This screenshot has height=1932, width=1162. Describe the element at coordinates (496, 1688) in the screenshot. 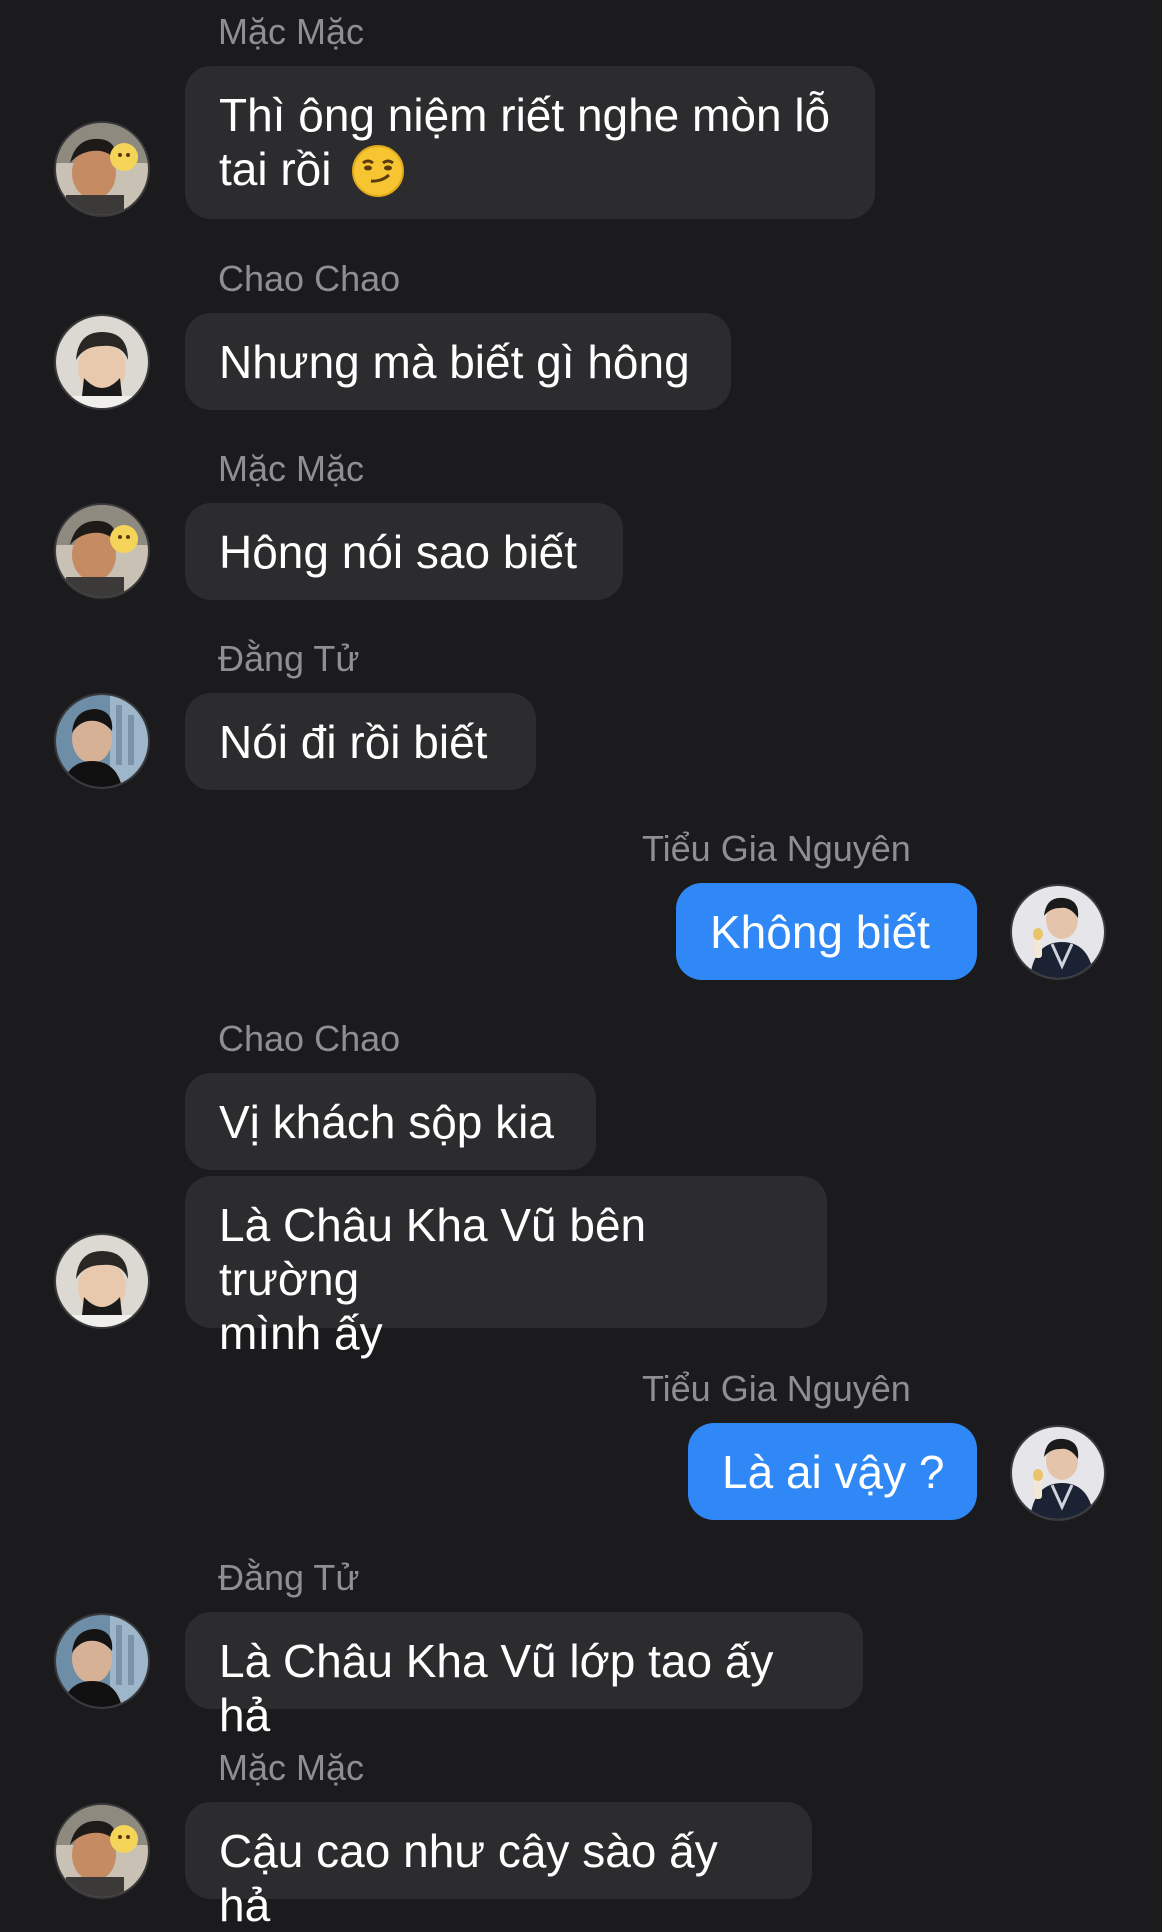

I see `message-text: Là Châu Kha Vũ lớp tao ấy hả` at that location.